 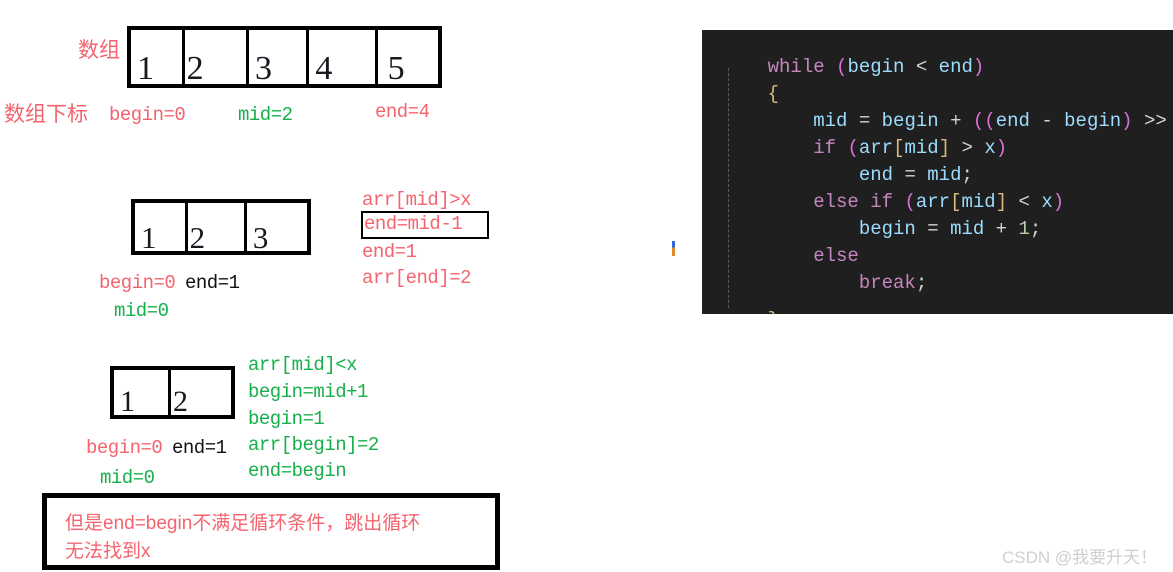 What do you see at coordinates (147, 115) in the screenshot?
I see `step1-begin-label: begin=0` at bounding box center [147, 115].